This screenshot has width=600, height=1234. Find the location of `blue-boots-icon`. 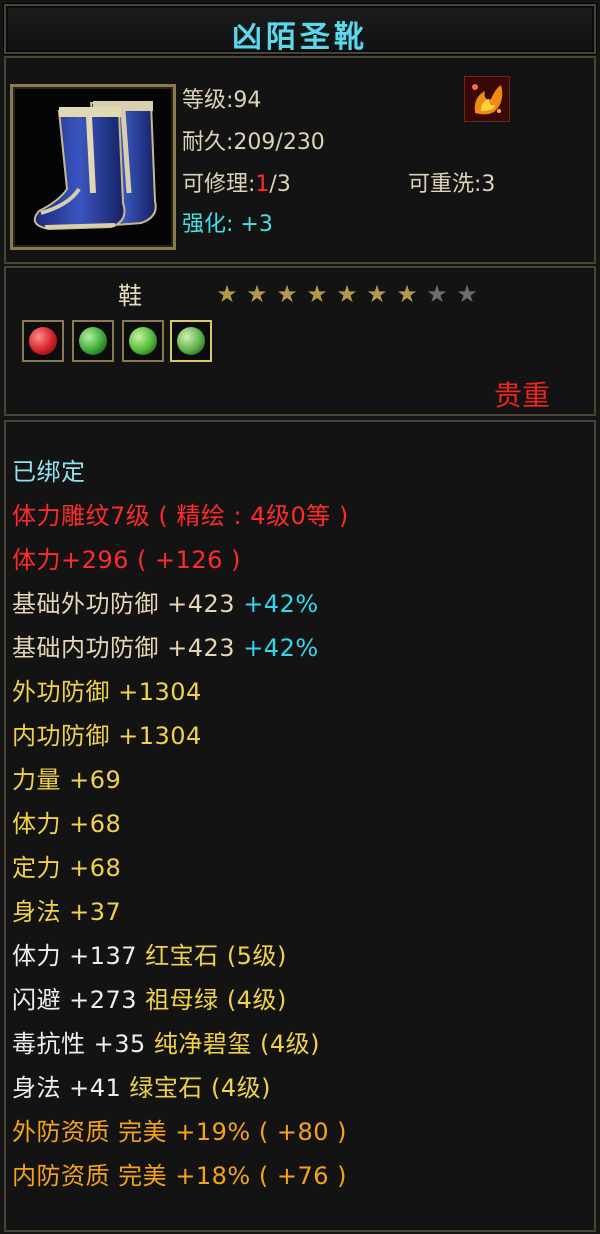

blue-boots-icon is located at coordinates (95, 166).